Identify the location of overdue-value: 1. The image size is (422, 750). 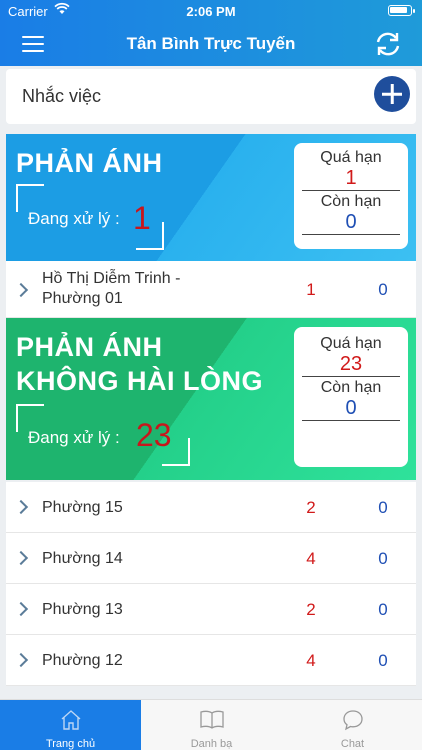
(351, 178).